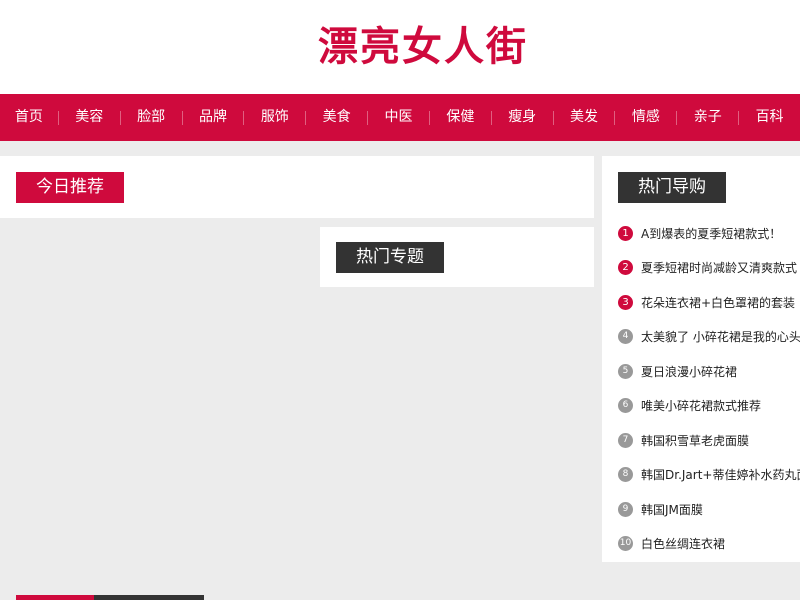 The height and width of the screenshot is (600, 800). What do you see at coordinates (390, 257) in the screenshot?
I see `hot-topics-title: 热门专题` at bounding box center [390, 257].